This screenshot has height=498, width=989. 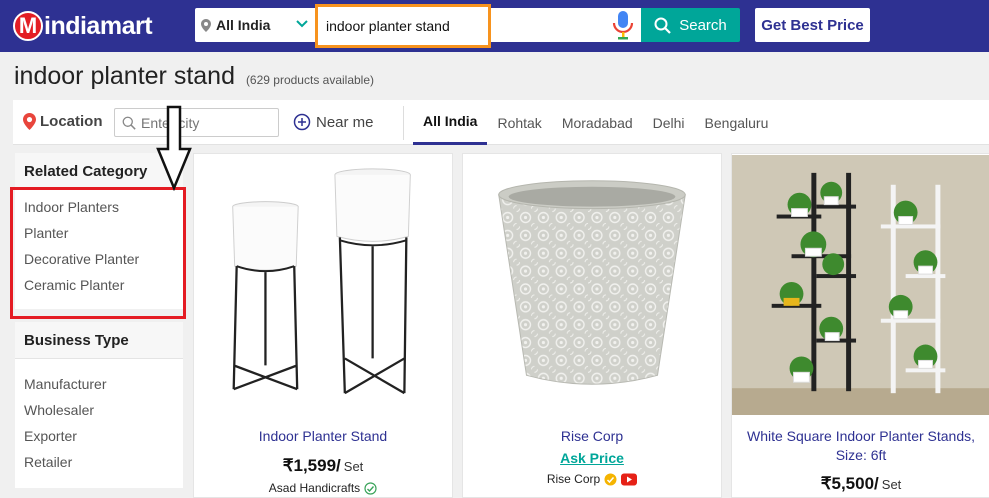 What do you see at coordinates (28, 26) in the screenshot?
I see `logo-mark: M` at bounding box center [28, 26].